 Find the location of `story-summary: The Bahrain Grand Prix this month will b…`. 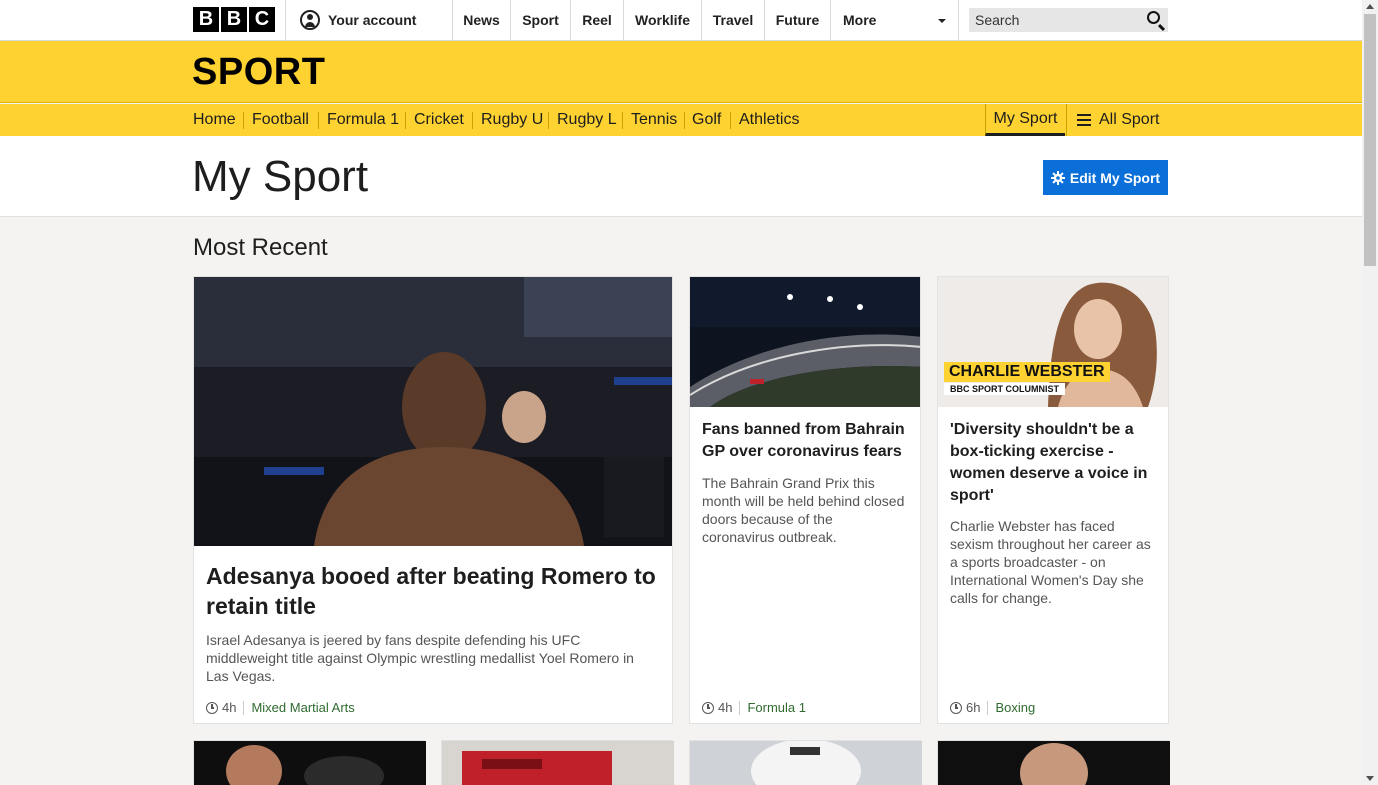

story-summary: The Bahrain Grand Prix this month will b… is located at coordinates (803, 510).